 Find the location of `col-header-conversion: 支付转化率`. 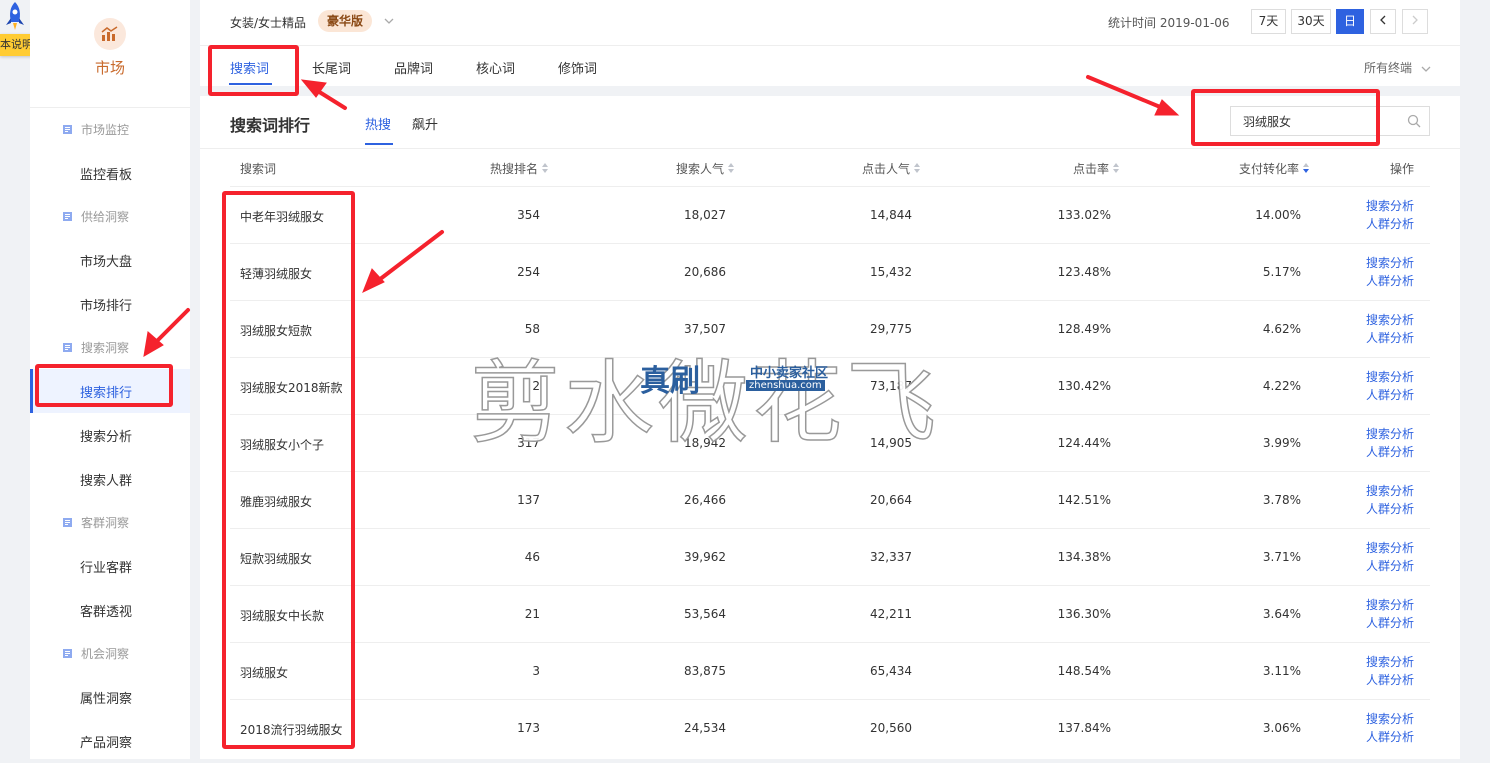

col-header-conversion: 支付转化率 is located at coordinates (1274, 168).